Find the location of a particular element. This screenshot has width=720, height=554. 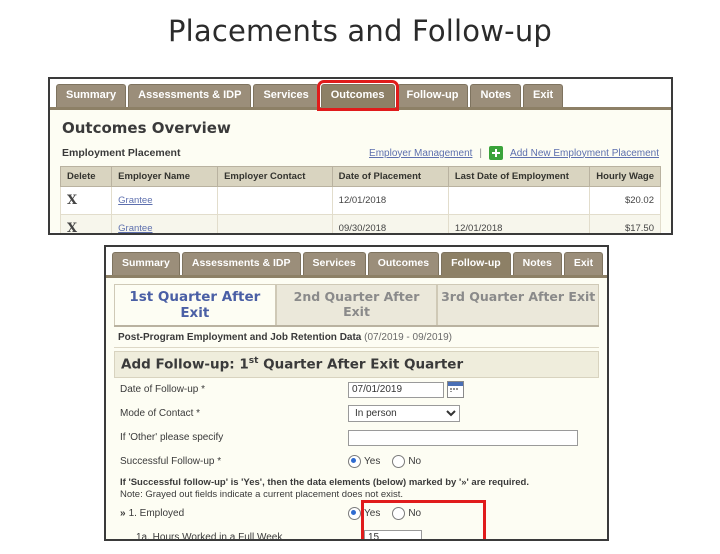

employed-yes-label: Yes is located at coordinates (372, 513).